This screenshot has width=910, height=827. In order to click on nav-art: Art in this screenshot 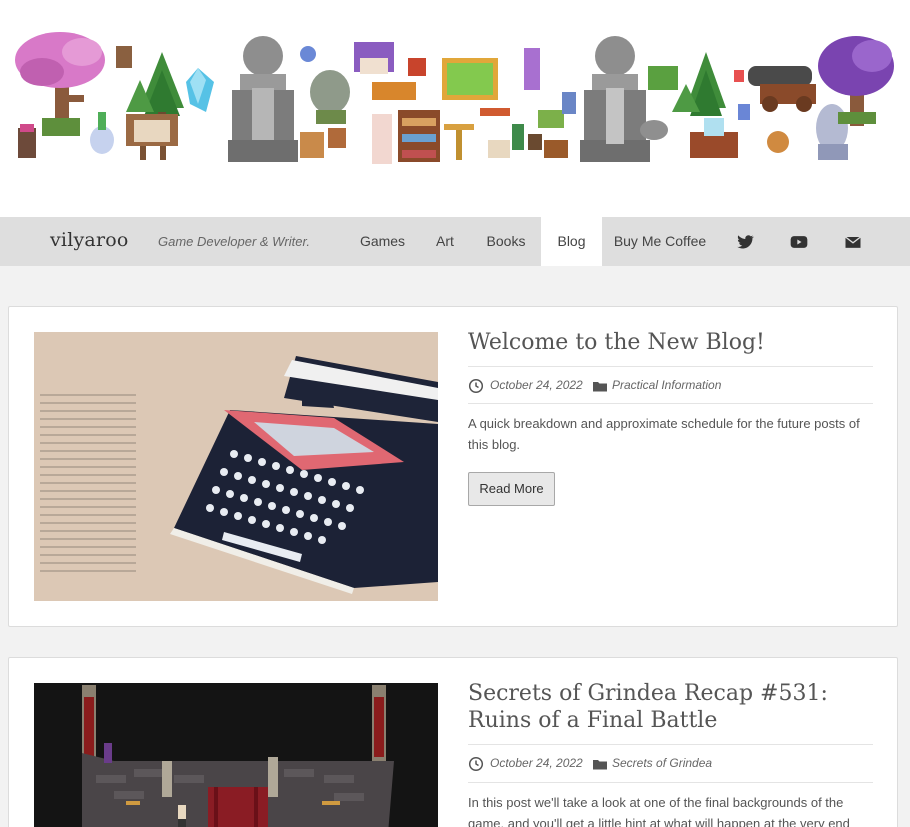, I will do `click(445, 241)`.